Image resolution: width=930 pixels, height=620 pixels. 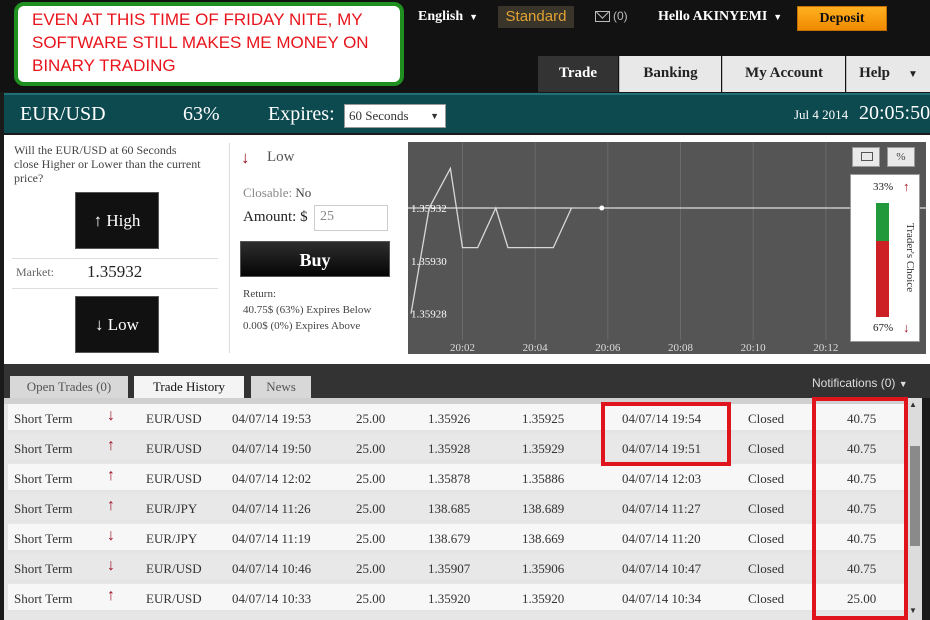 What do you see at coordinates (860, 508) in the screenshot?
I see `highlight-box-payouts` at bounding box center [860, 508].